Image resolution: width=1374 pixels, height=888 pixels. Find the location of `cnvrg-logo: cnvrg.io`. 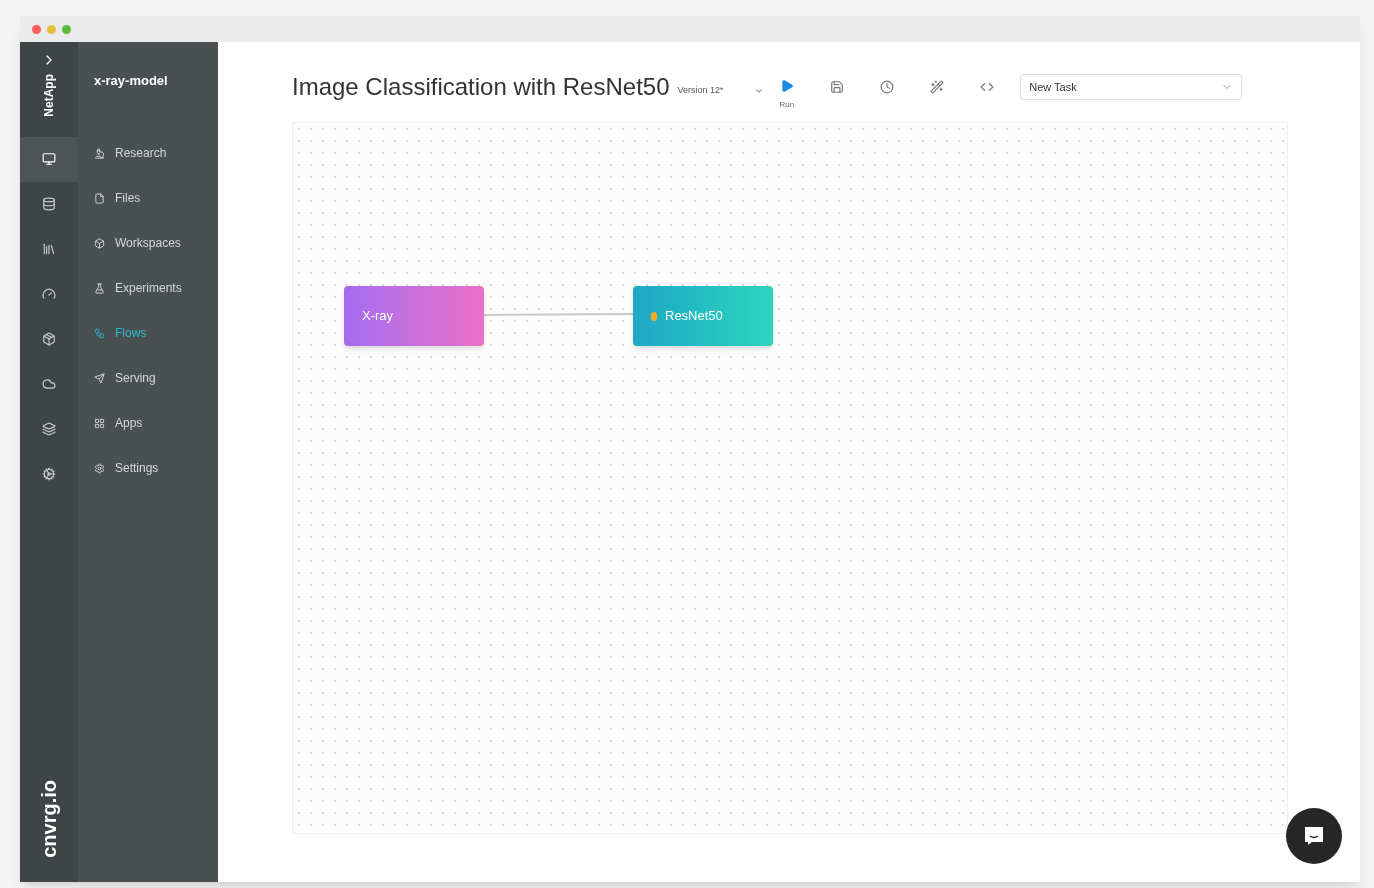

cnvrg-logo: cnvrg.io is located at coordinates (49, 819).